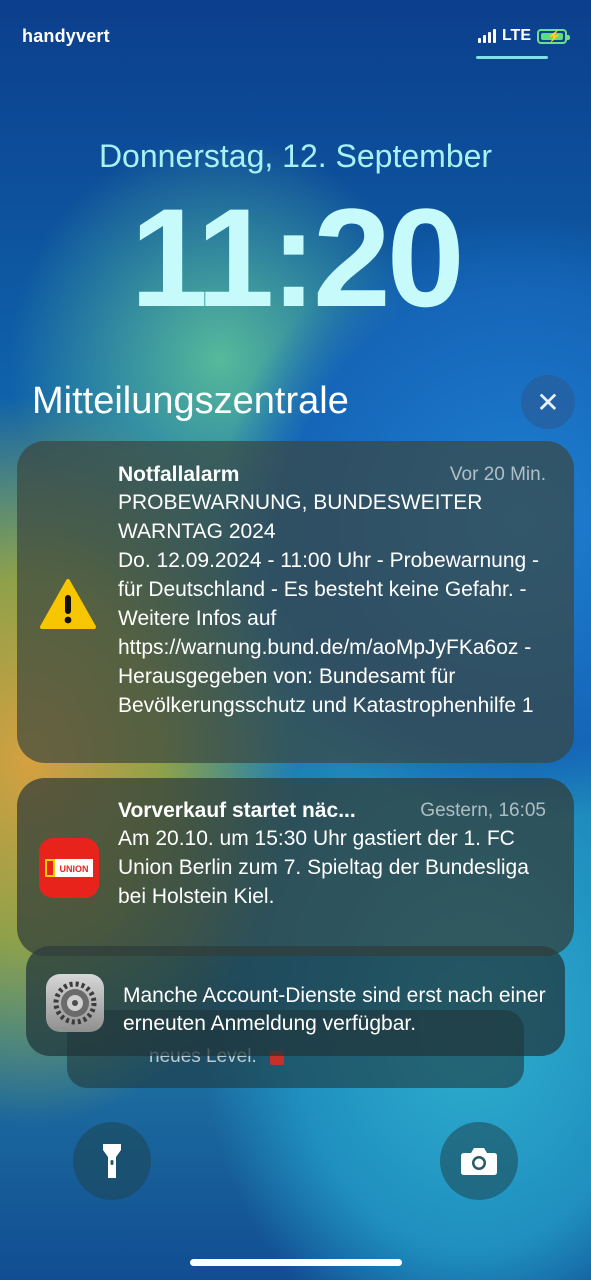 This screenshot has width=591, height=1280. Describe the element at coordinates (296, 1262) in the screenshot. I see `home-indicator` at that location.